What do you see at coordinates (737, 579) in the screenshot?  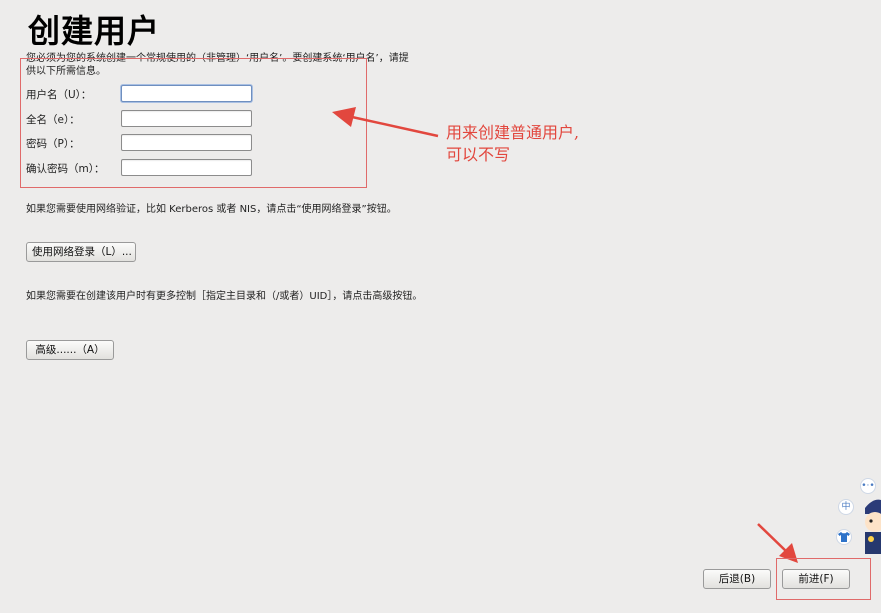 I see `back-button: 后退(B)` at bounding box center [737, 579].